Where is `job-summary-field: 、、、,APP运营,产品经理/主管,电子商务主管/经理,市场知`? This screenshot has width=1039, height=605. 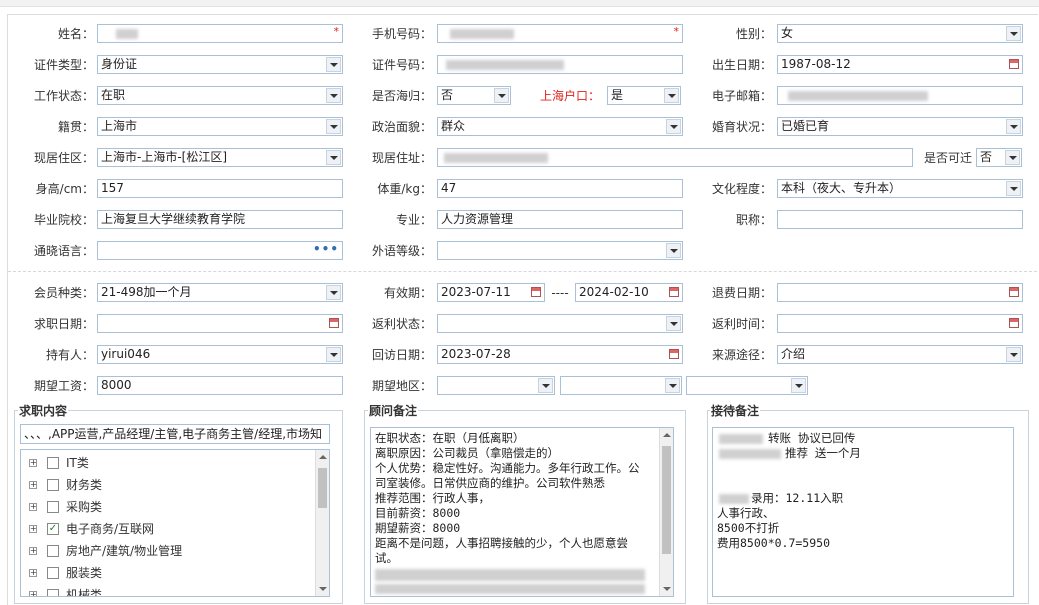
job-summary-field: 、、、,APP运营,产品经理/主管,电子商务主管/经理,市场知 is located at coordinates (175, 434).